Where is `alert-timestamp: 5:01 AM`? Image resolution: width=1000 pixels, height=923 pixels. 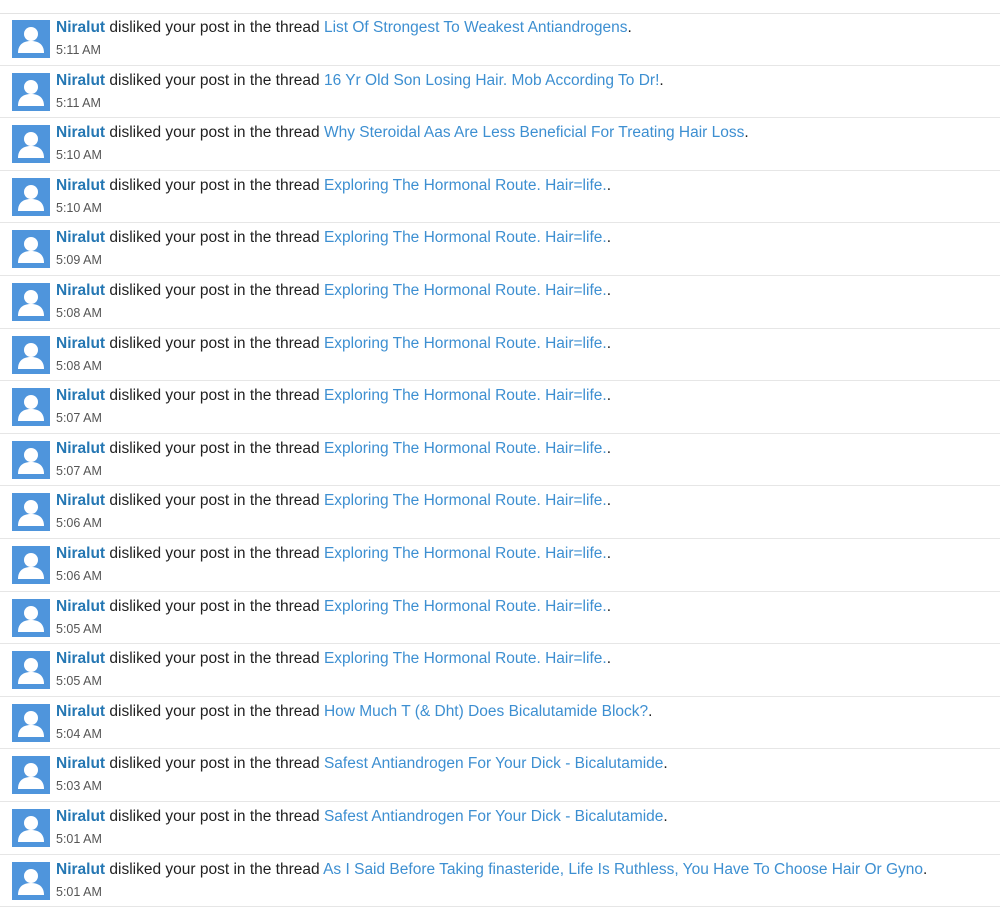 alert-timestamp: 5:01 AM is located at coordinates (79, 891).